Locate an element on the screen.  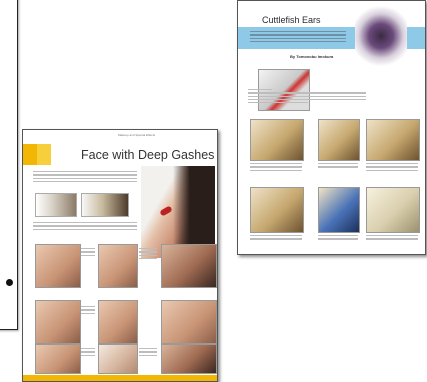
materials-photo is located at coordinates (56, 205).